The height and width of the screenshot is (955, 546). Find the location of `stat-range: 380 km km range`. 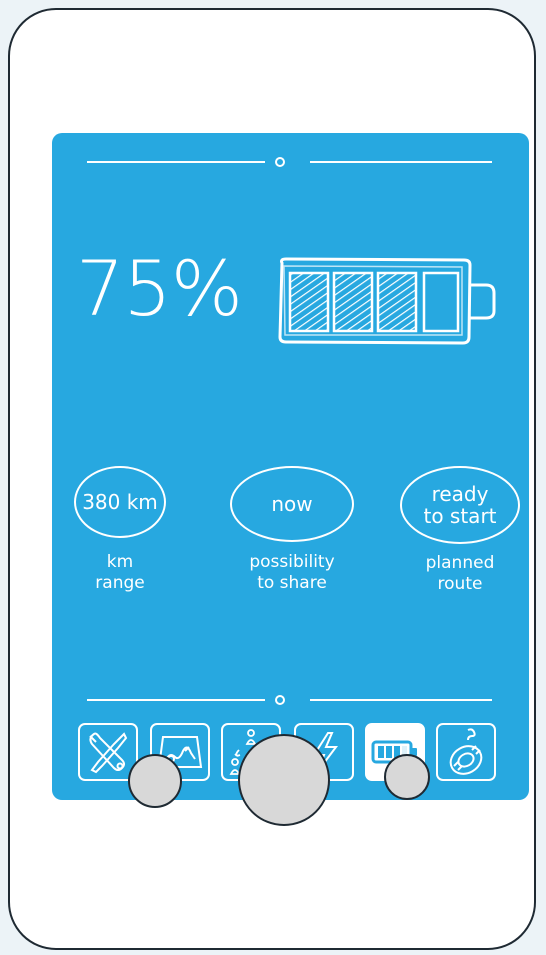

stat-range: 380 km km range is located at coordinates (120, 530).